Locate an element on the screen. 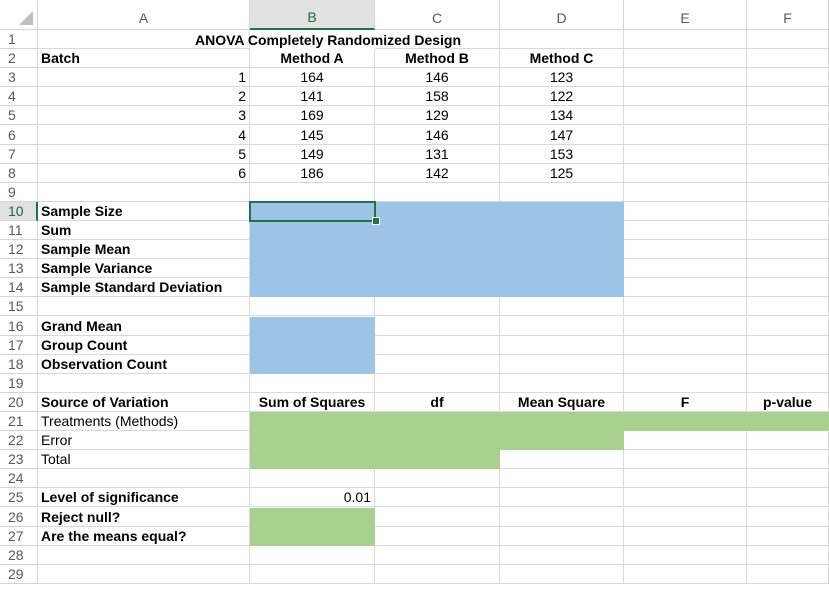  cell-a26: Reject null? is located at coordinates (144, 517).